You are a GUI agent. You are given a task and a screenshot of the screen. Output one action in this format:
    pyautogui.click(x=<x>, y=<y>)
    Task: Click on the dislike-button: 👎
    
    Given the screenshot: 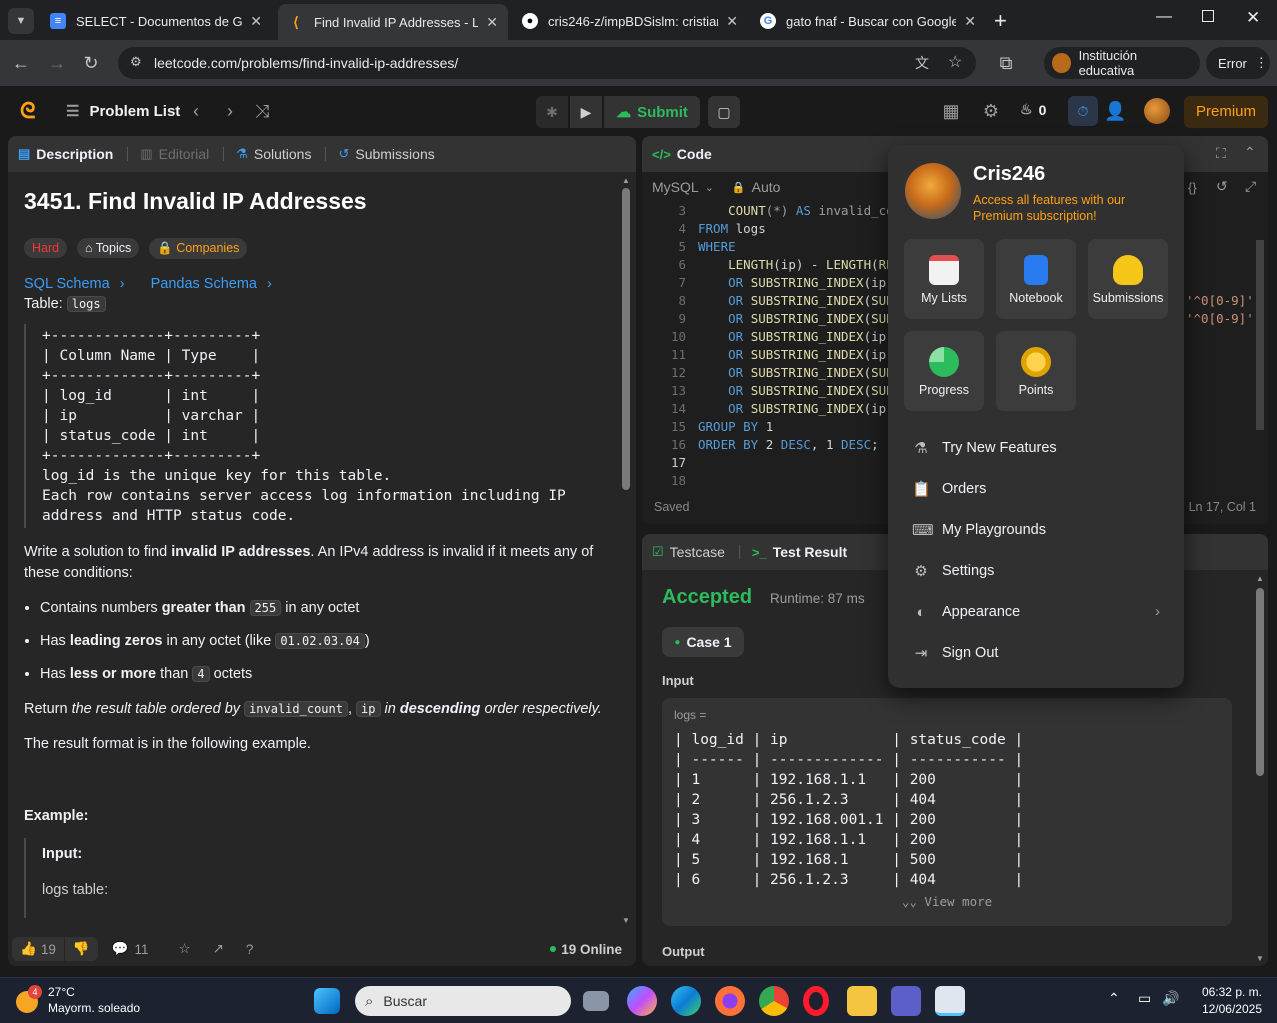 What is the action you would take?
    pyautogui.click(x=81, y=949)
    